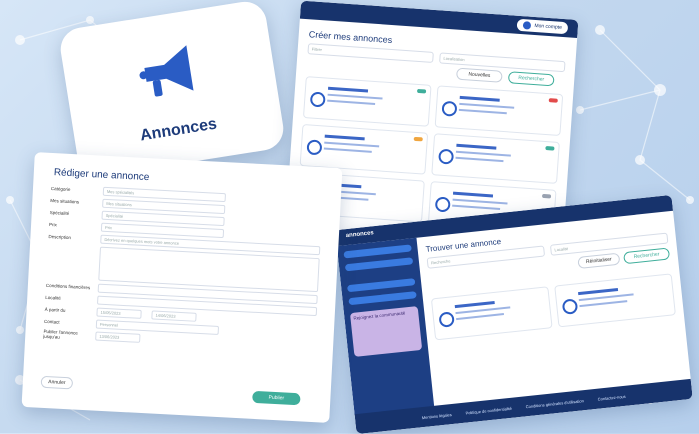  Describe the element at coordinates (57, 382) in the screenshot. I see `cancel-button: Annuler` at that location.